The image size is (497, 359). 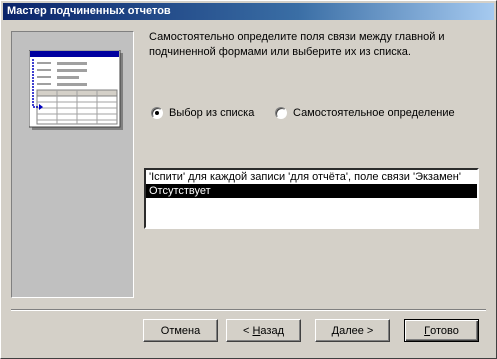 I want to click on next-button: Далее >, so click(x=352, y=330).